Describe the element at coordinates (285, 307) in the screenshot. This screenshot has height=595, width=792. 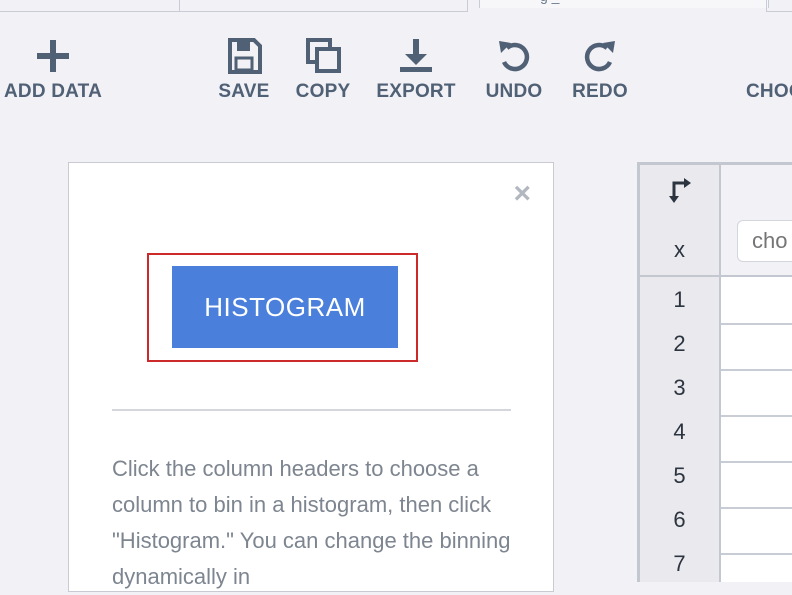
I see `histogram-button: HISTOGRAM` at that location.